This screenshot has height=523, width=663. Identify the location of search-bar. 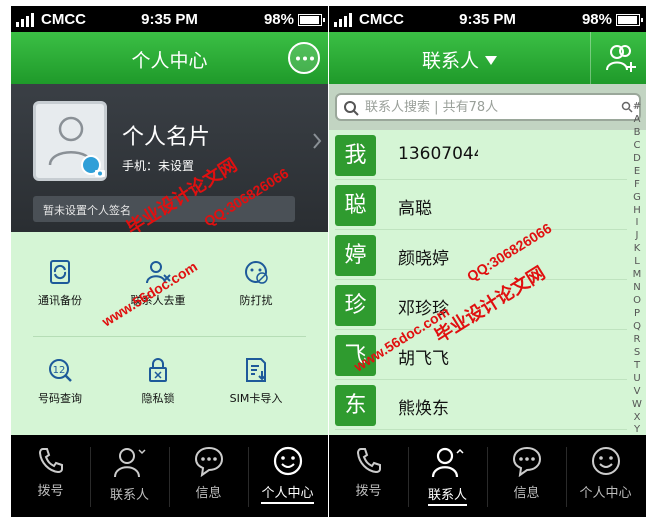
(487, 107).